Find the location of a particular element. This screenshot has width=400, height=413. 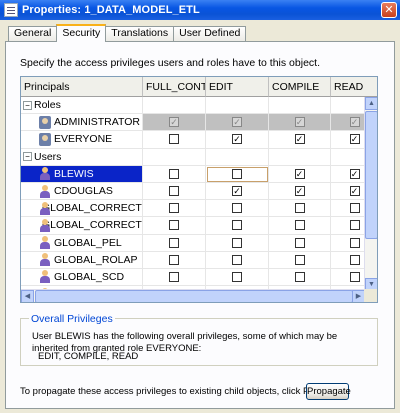

group-row-users: − Users is located at coordinates (199, 157).